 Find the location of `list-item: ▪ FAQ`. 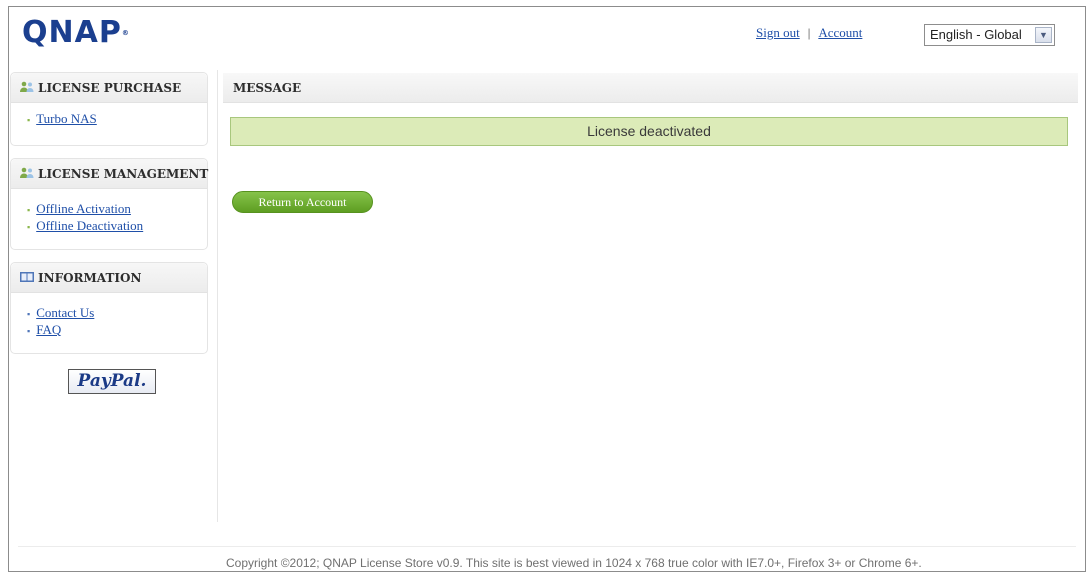

list-item: ▪ FAQ is located at coordinates (117, 330).